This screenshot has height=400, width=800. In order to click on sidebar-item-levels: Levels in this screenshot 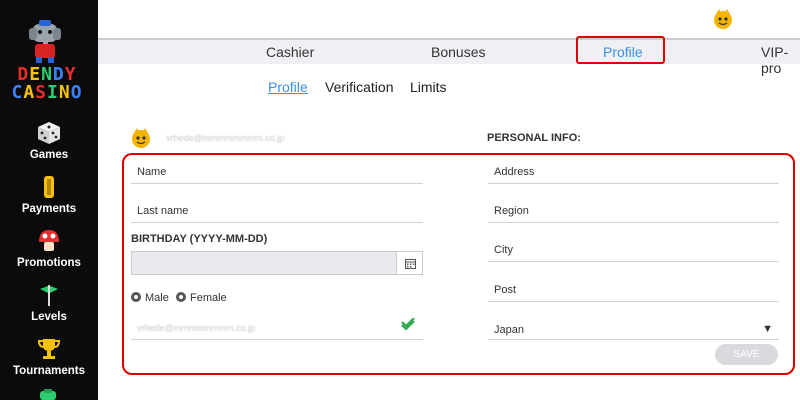, I will do `click(49, 303)`.